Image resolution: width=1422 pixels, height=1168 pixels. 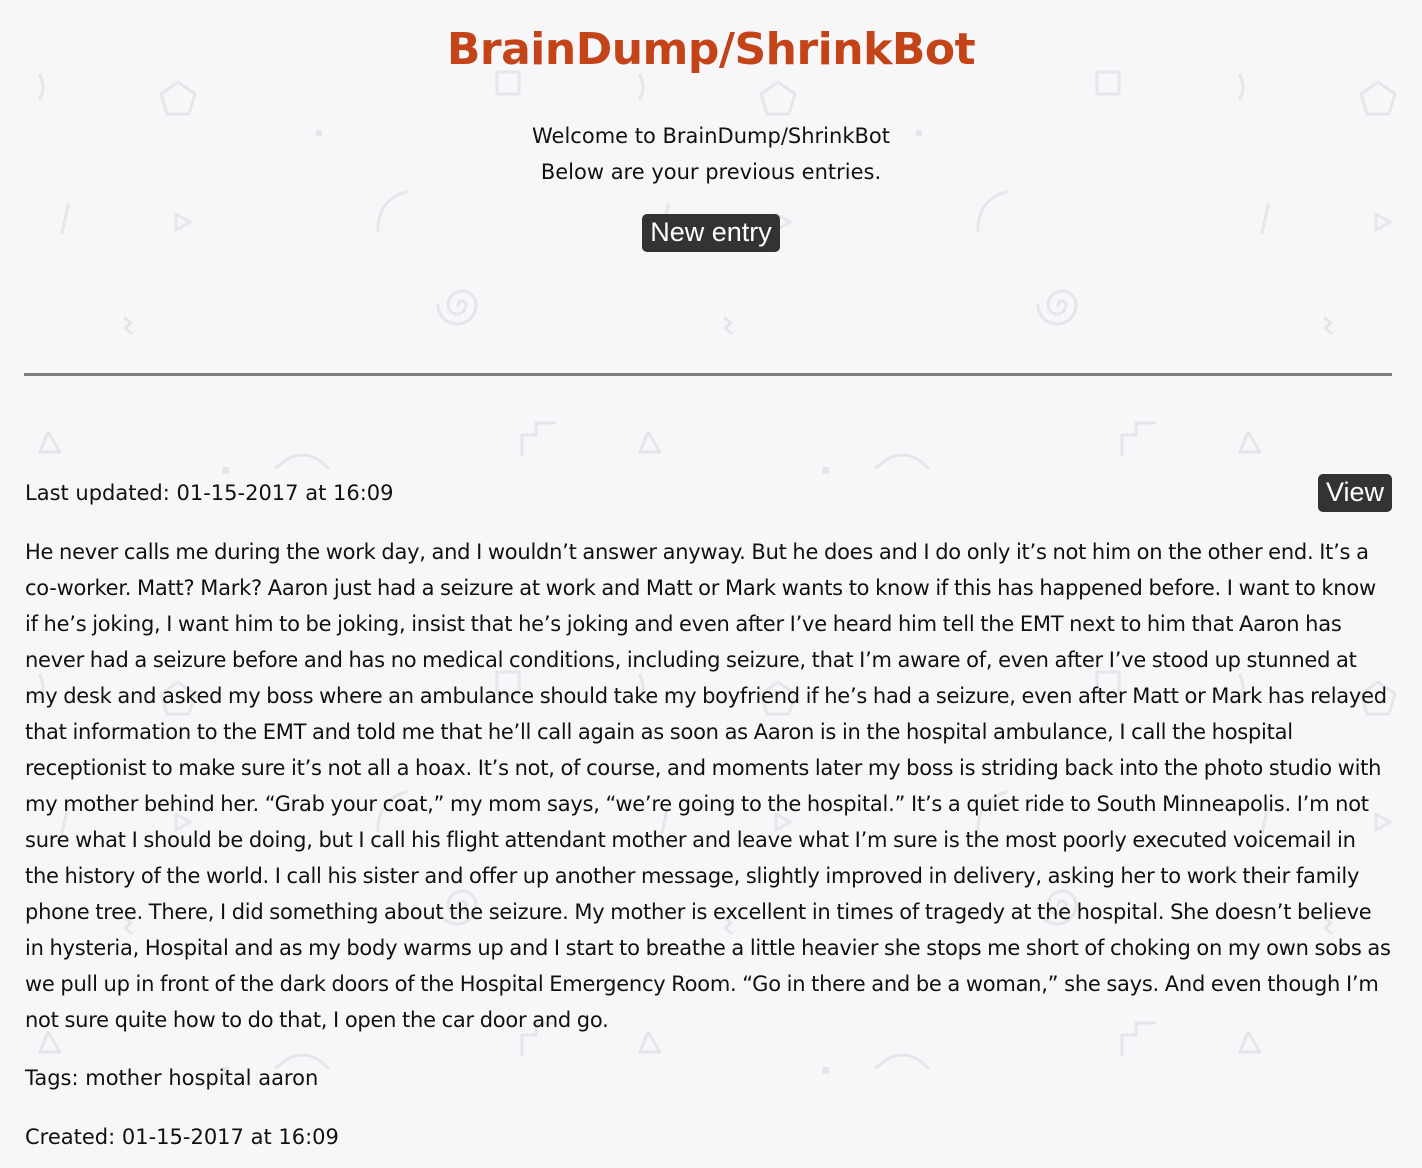 I want to click on new-entry-button: New entry, so click(x=711, y=233).